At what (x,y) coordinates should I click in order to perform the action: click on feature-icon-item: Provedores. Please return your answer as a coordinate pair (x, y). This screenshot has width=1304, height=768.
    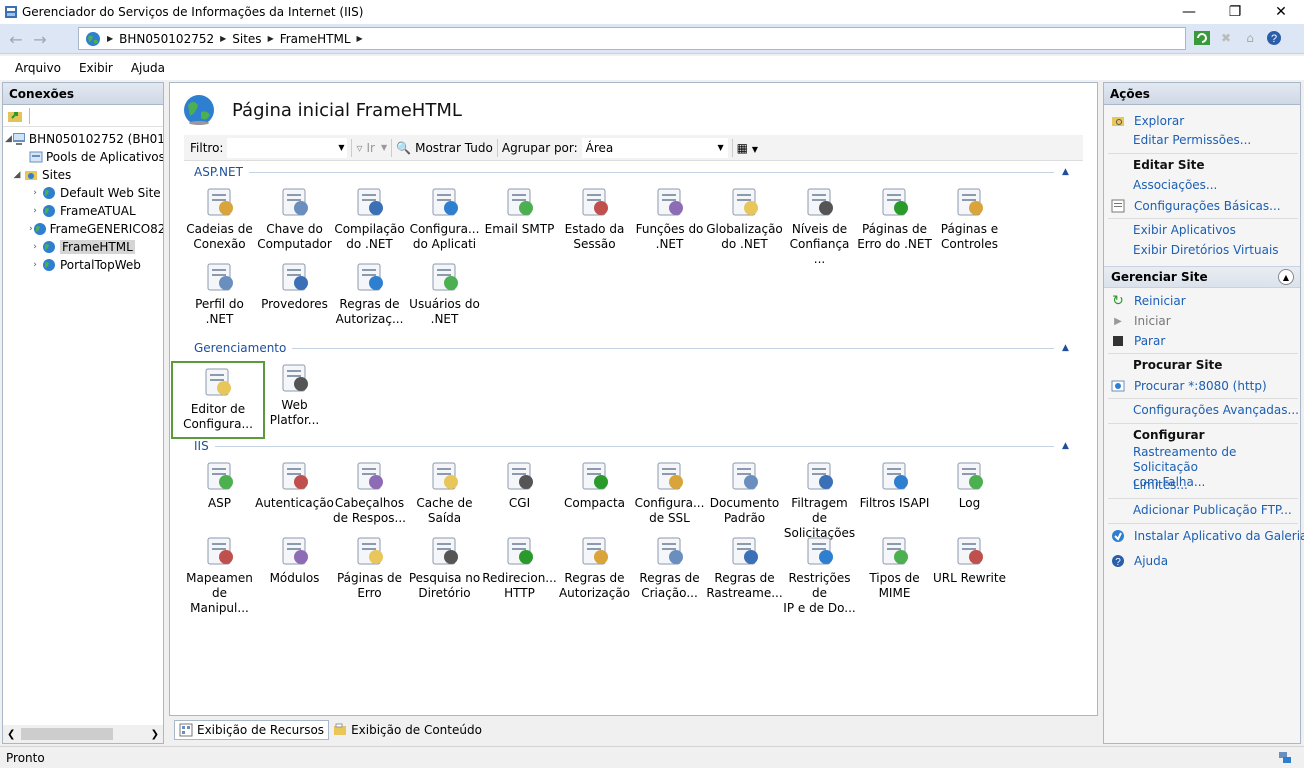
    Looking at the image, I should click on (294, 286).